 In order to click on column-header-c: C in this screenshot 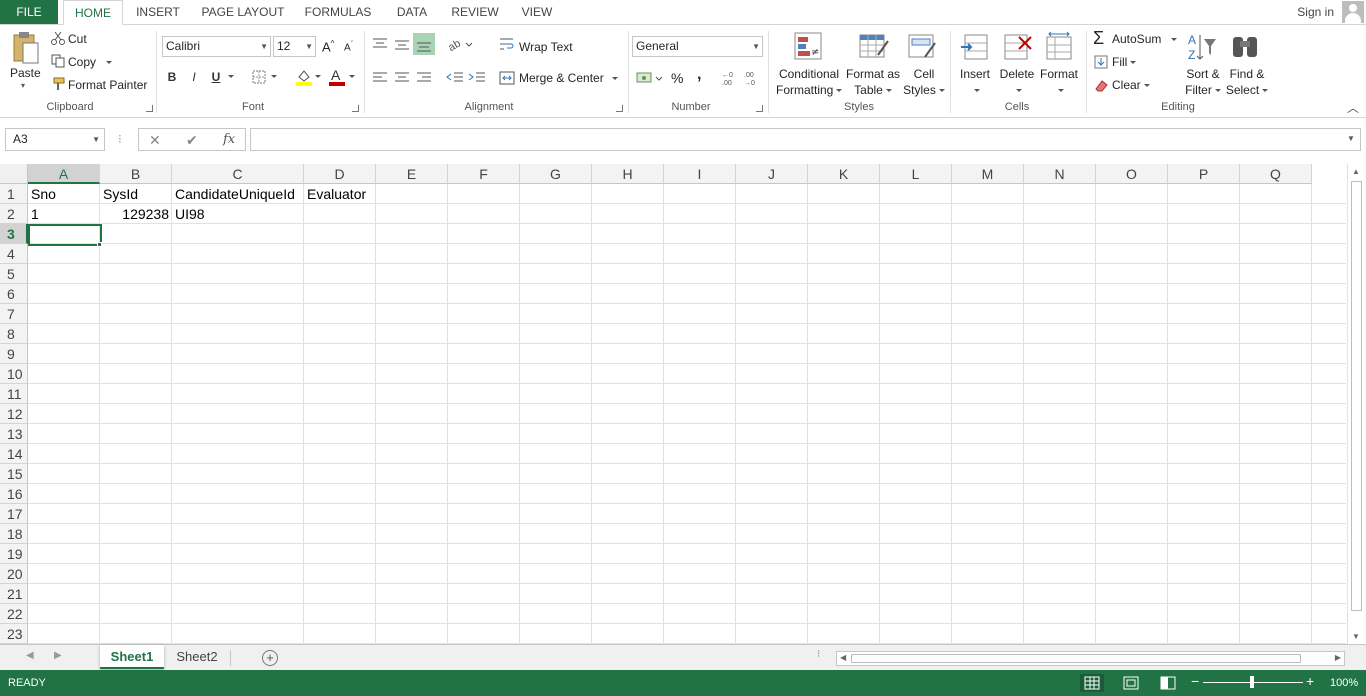, I will do `click(238, 174)`.